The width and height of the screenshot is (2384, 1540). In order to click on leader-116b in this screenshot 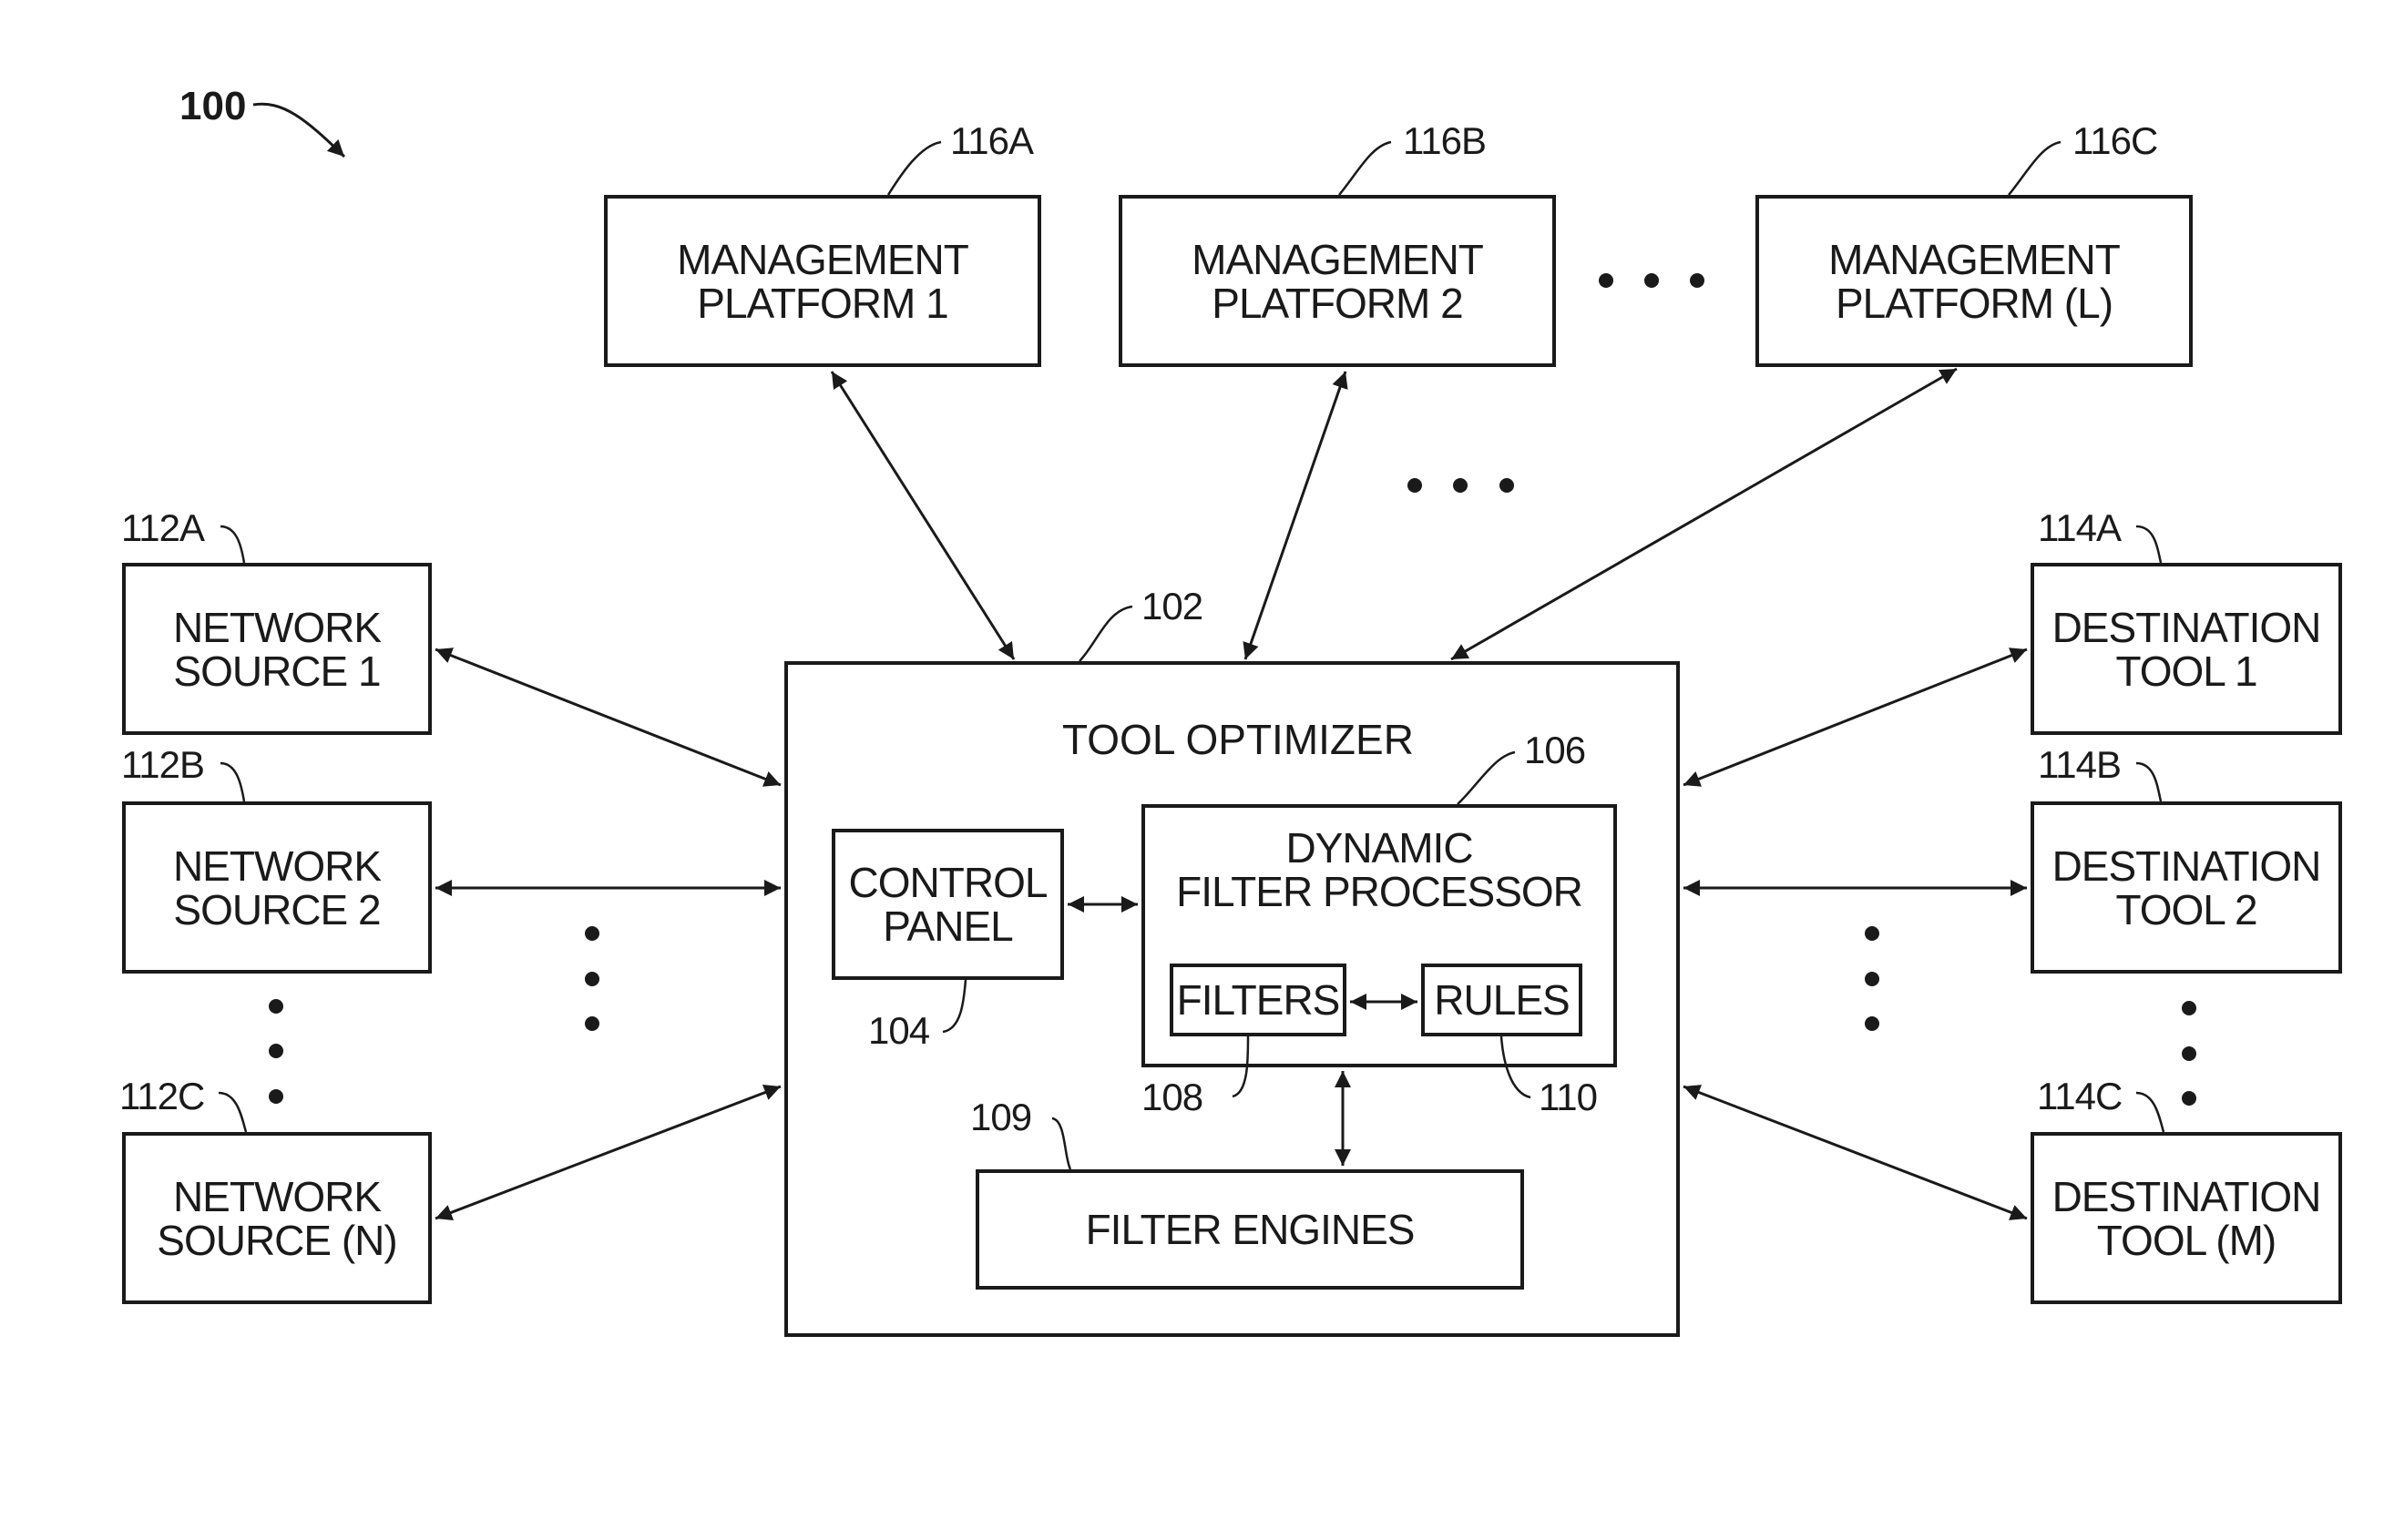, I will do `click(1365, 168)`.